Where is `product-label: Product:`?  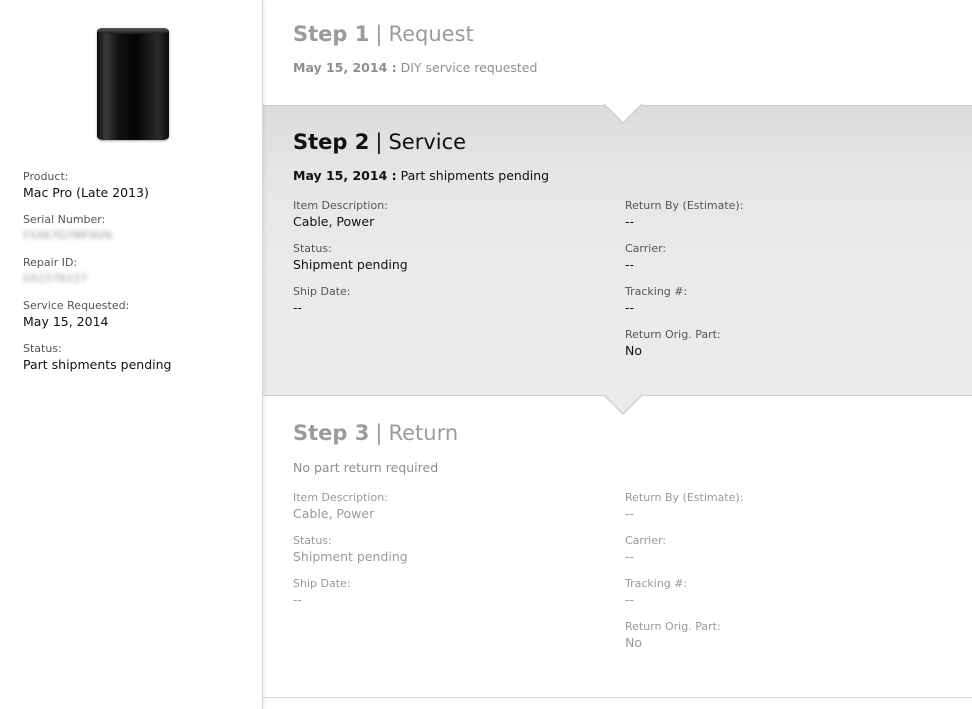 product-label: Product: is located at coordinates (46, 176).